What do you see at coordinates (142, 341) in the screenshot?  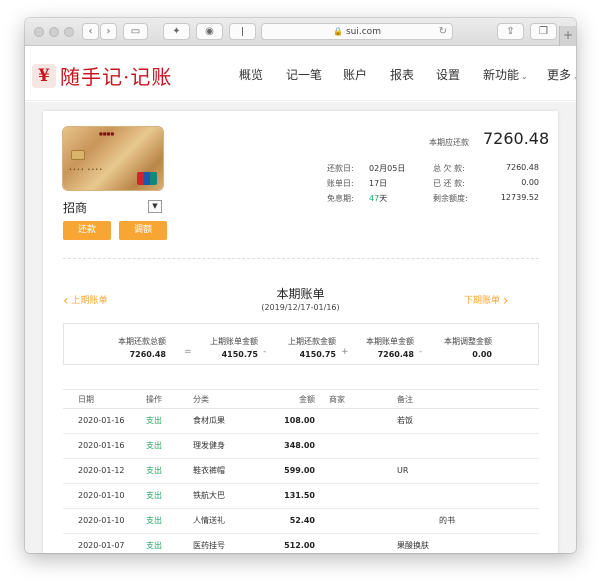 I see `summary-label: 本期还款总额` at bounding box center [142, 341].